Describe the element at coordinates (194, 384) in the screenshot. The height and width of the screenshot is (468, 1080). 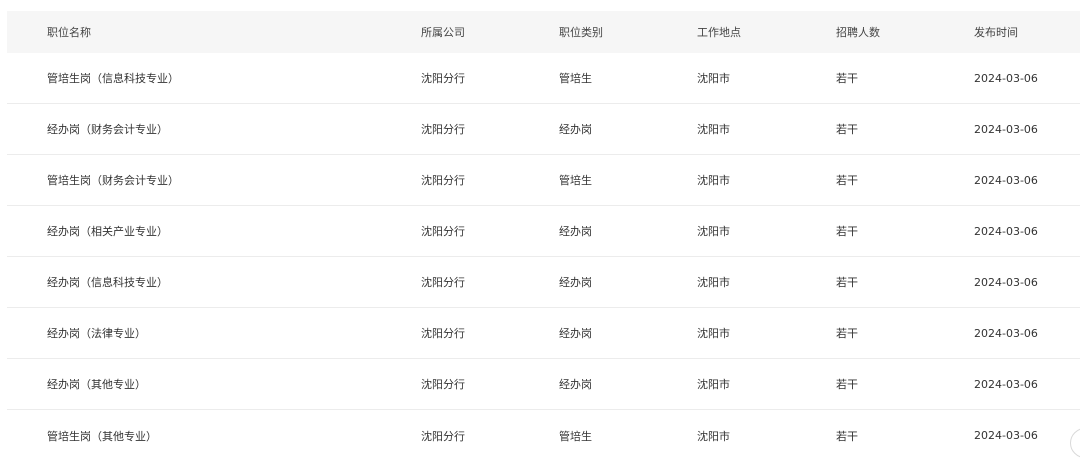
I see `job-title-link: 经办岗（其他专业）` at that location.